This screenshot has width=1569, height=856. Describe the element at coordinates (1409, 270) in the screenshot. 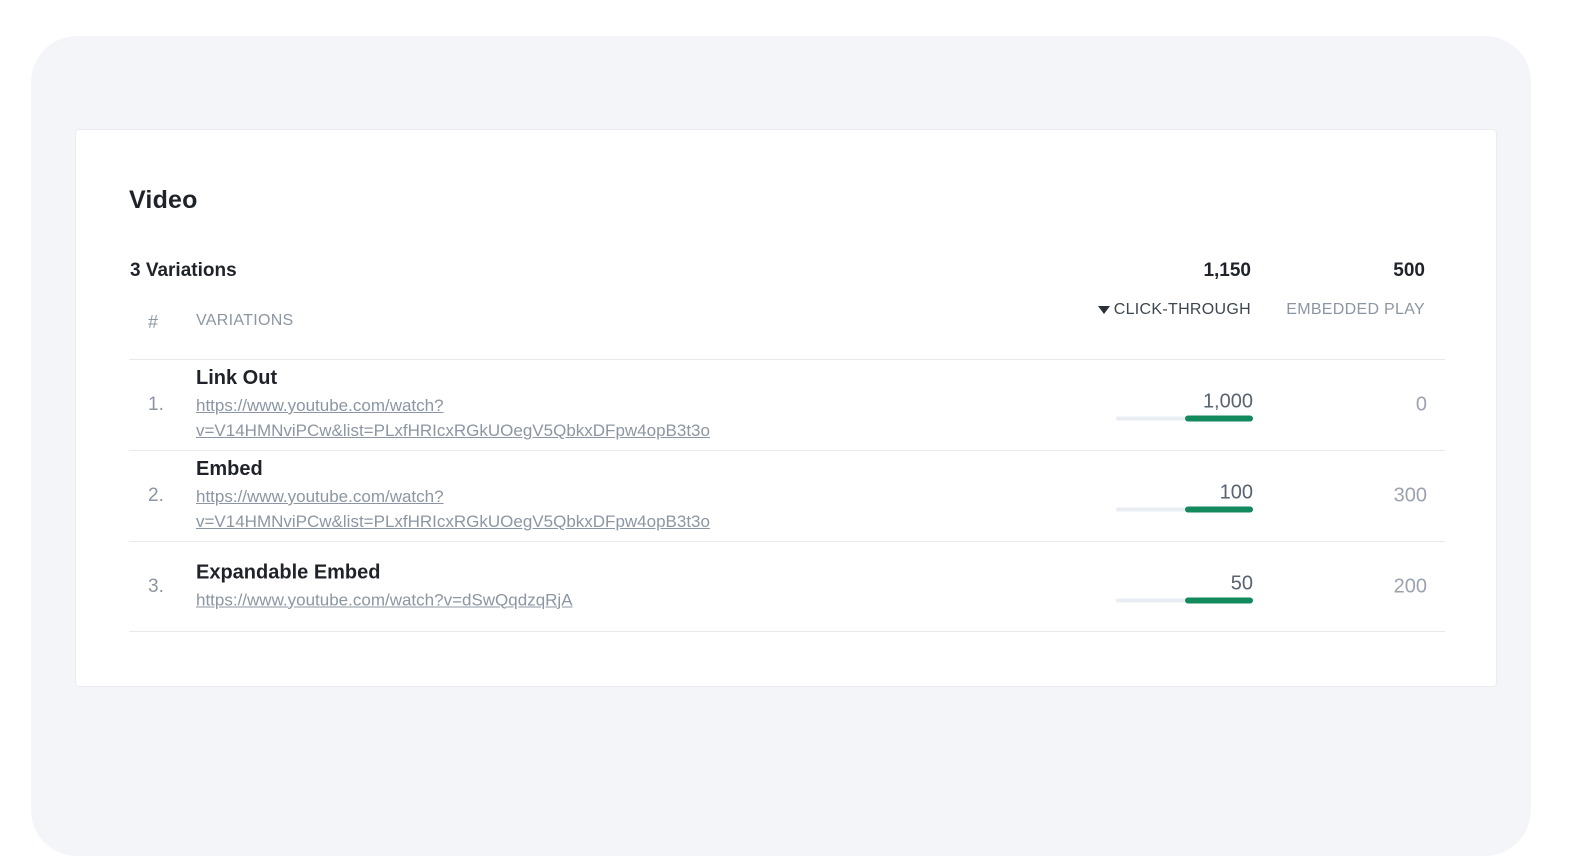

I see `embedded-play-total: 500` at that location.